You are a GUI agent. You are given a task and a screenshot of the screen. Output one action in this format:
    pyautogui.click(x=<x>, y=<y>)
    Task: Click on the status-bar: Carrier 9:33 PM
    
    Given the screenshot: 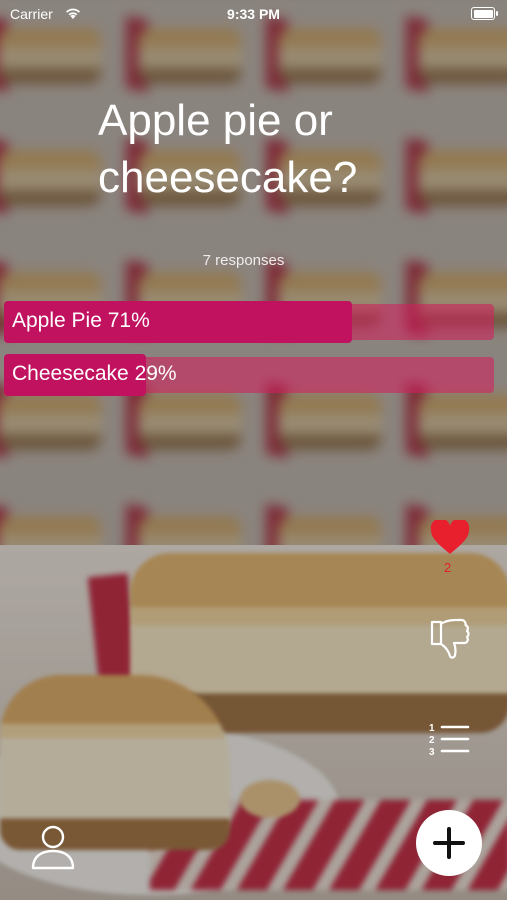 What is the action you would take?
    pyautogui.click(x=253, y=14)
    